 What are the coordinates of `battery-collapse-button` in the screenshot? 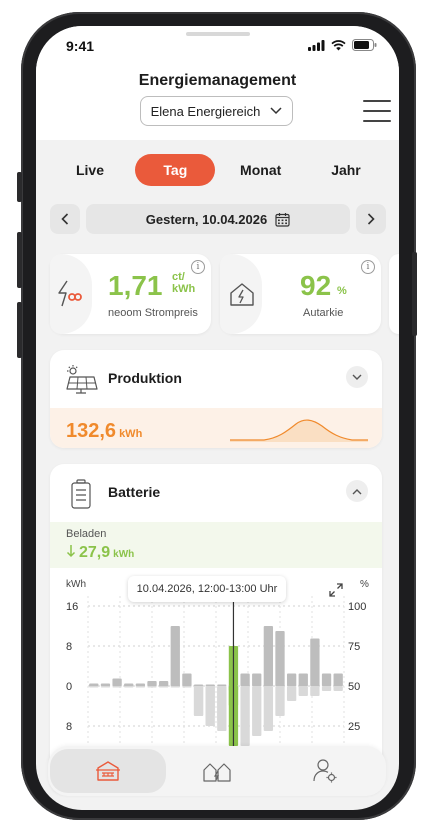 It's located at (357, 491).